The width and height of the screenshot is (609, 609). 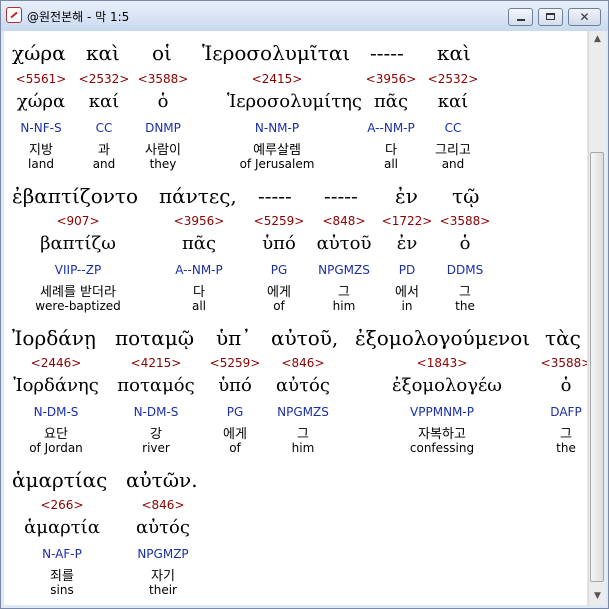 What do you see at coordinates (442, 363) in the screenshot?
I see `strong-number: <1843>` at bounding box center [442, 363].